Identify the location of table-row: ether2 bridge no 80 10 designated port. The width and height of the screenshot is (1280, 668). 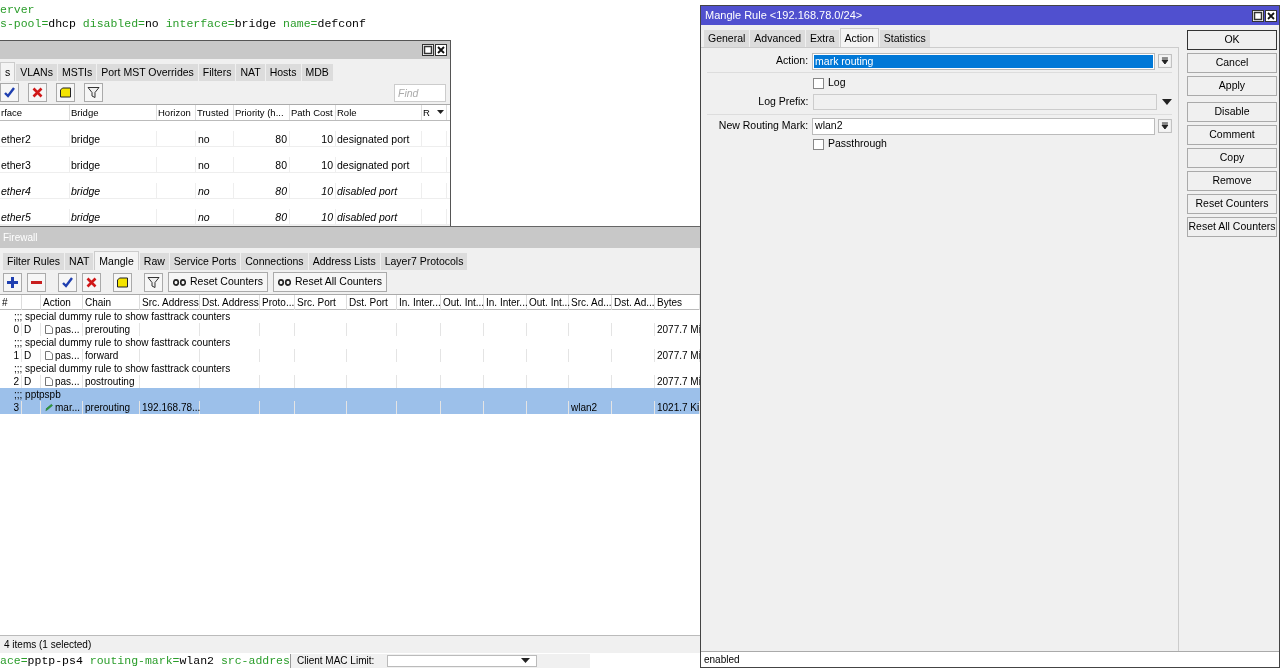
(225, 134).